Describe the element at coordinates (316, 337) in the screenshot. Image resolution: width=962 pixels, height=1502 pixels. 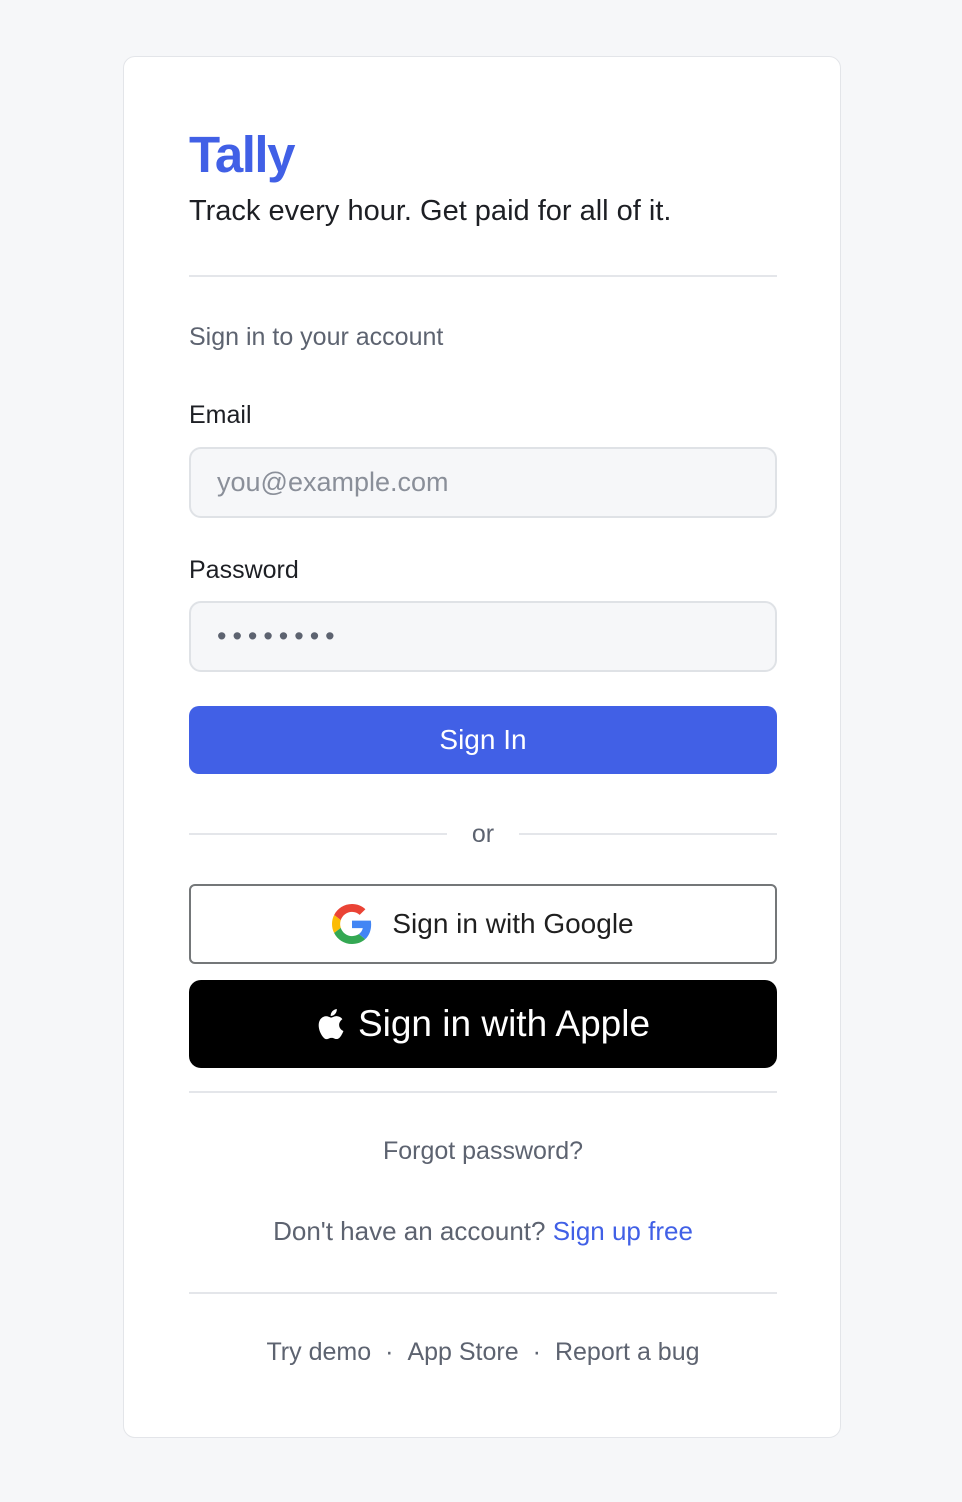
I see `login-subtitle: Sign in to your account` at that location.